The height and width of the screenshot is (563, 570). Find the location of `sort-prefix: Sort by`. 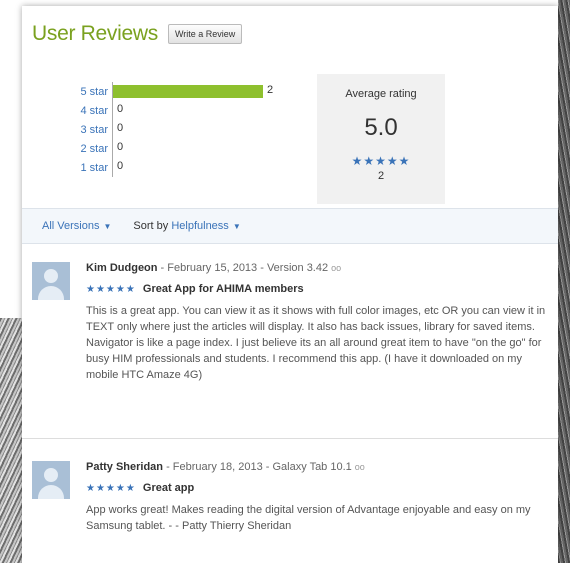

sort-prefix: Sort by is located at coordinates (151, 226).